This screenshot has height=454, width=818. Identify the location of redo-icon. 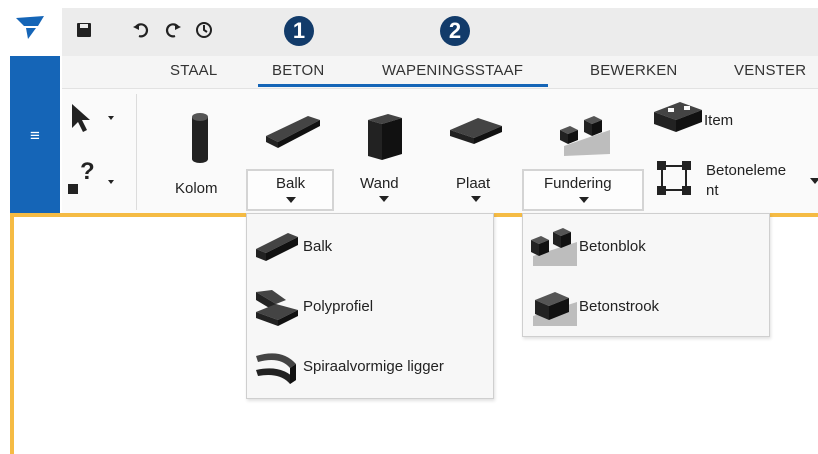
(172, 30).